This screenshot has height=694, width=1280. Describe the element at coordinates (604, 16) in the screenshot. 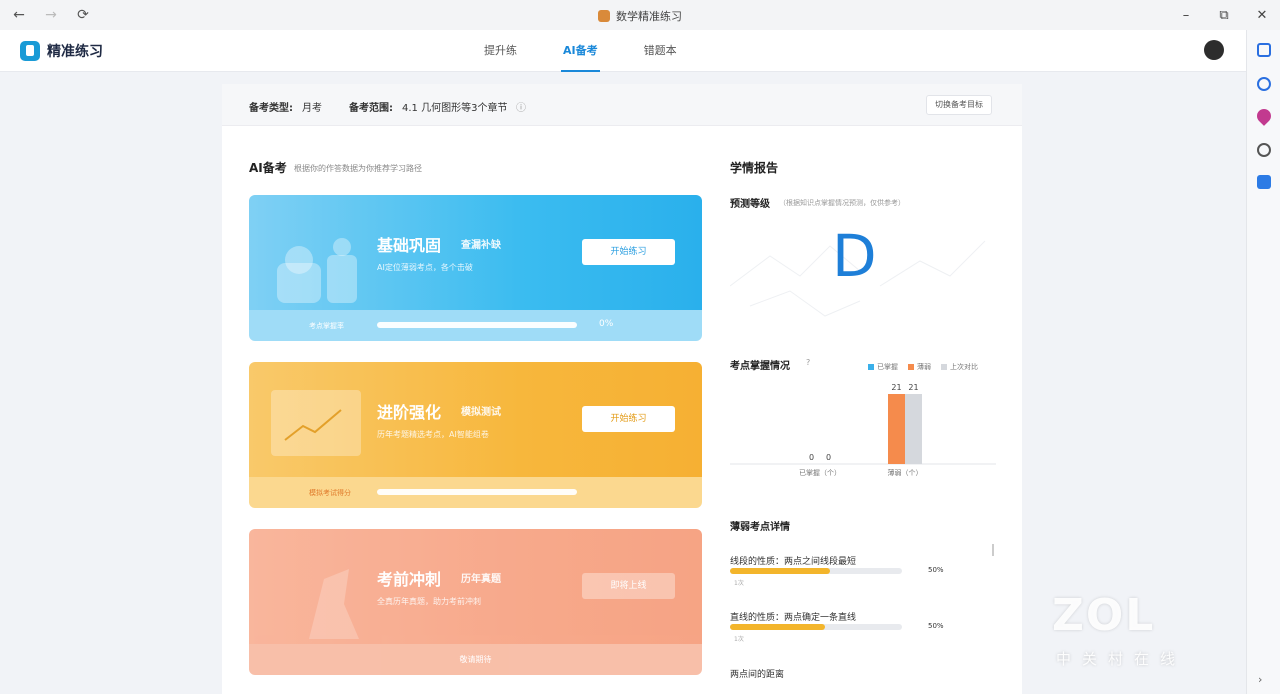

I see `app-mini-icon` at that location.